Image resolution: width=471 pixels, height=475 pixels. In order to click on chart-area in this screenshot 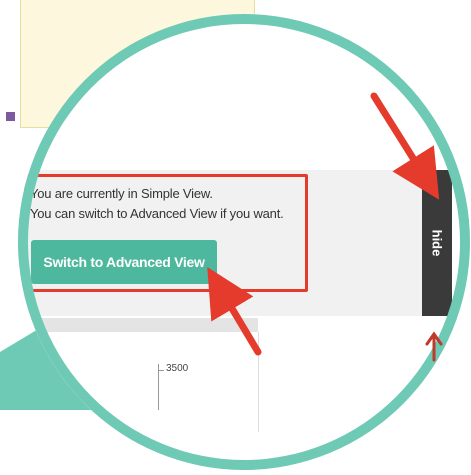, I will do `click(138, 382)`.